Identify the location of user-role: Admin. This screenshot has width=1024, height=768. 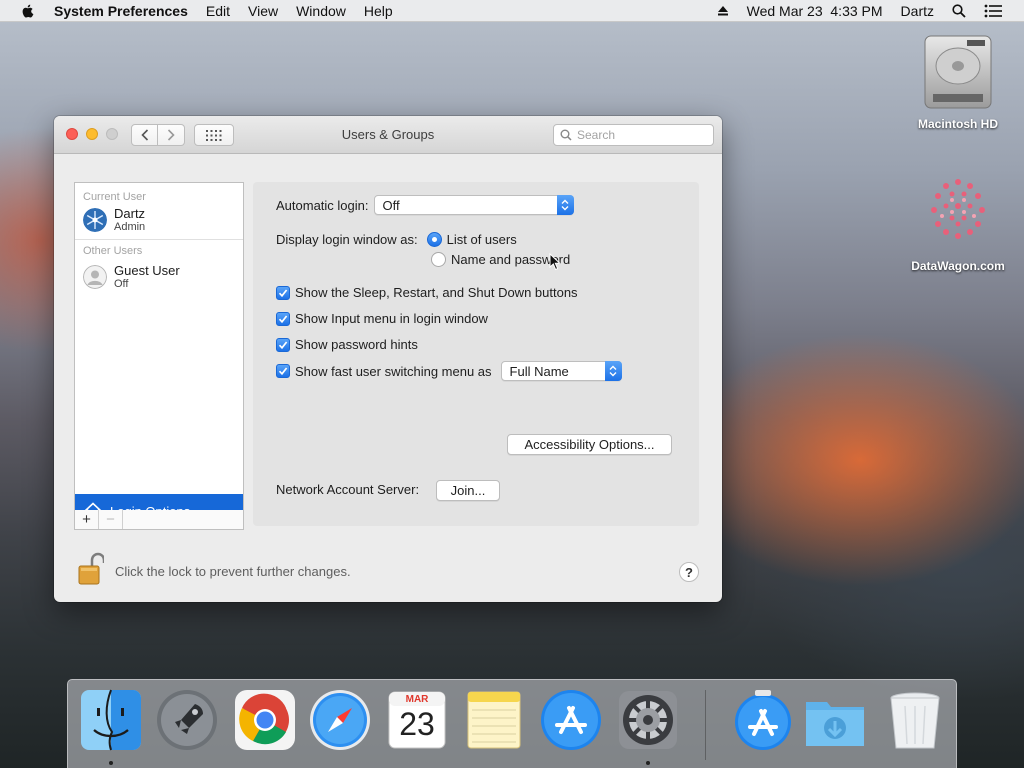
(130, 227).